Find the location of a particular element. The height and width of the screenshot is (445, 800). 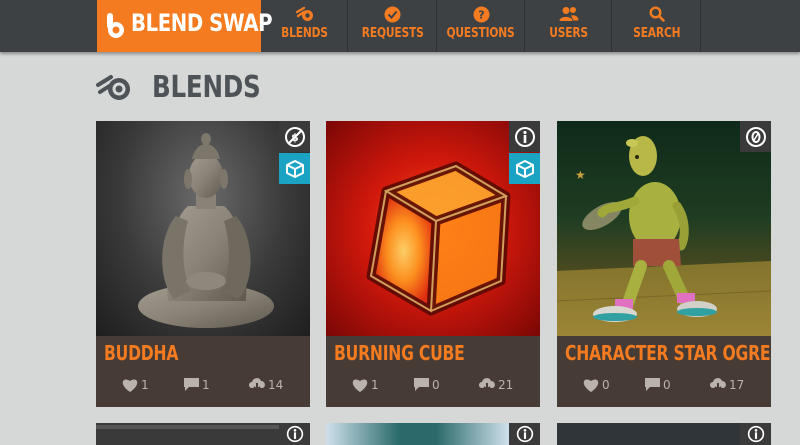

nav-questions: ? QUESTIONS is located at coordinates (481, 26).